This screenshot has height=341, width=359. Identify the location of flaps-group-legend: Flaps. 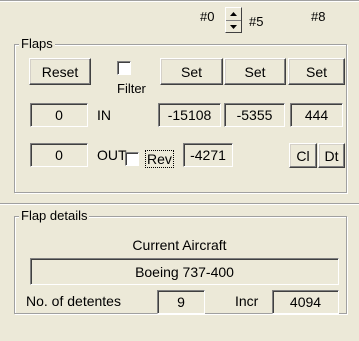
(37, 43).